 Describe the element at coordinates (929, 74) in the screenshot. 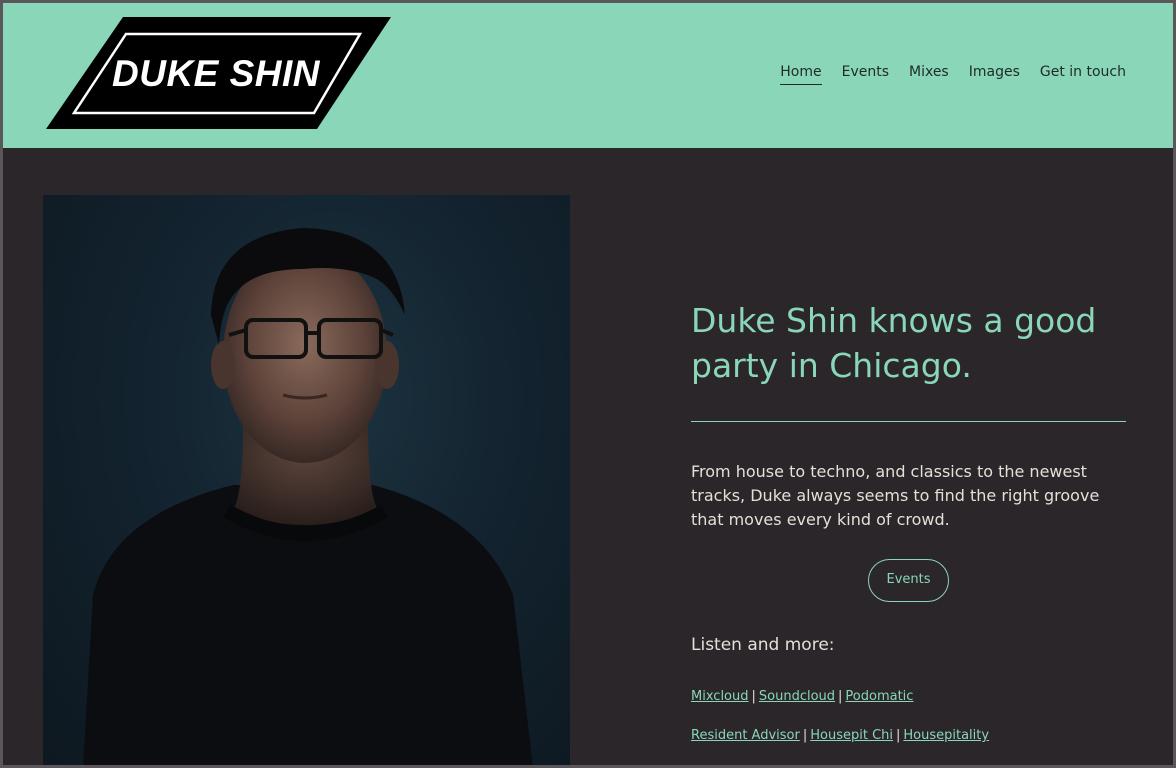

I see `nav-mixes: Mixes` at that location.